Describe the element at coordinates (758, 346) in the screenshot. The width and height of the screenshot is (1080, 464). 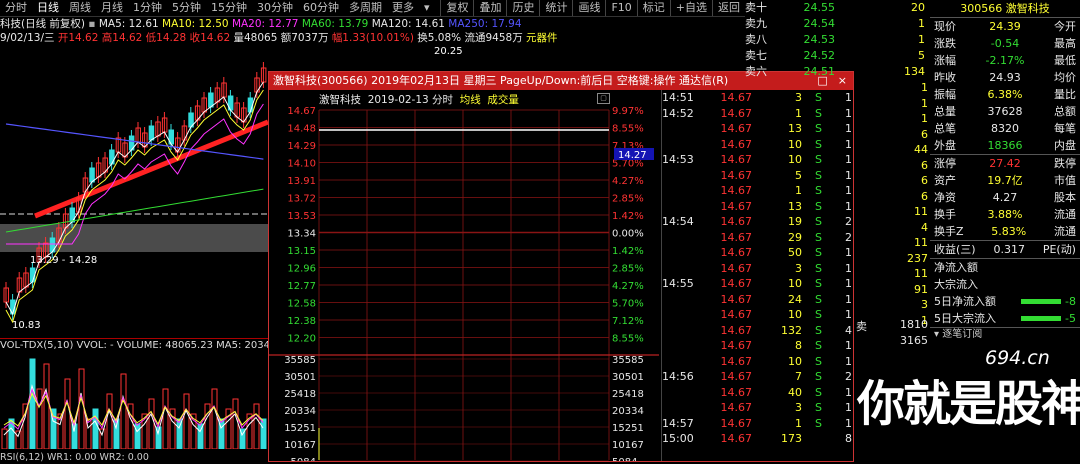
I see `trade-row: 14.67 8 S 1` at that location.